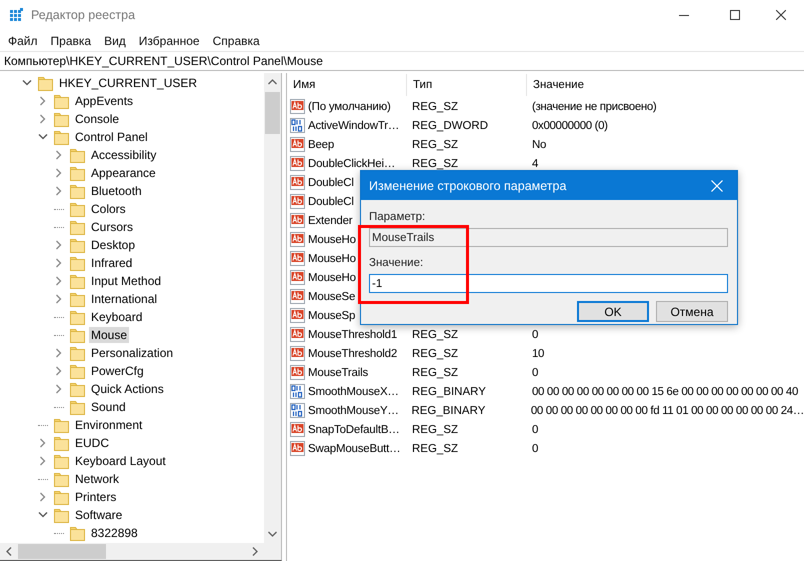 Image resolution: width=804 pixels, height=561 pixels. What do you see at coordinates (548, 283) in the screenshot?
I see `value-field: -1` at bounding box center [548, 283].